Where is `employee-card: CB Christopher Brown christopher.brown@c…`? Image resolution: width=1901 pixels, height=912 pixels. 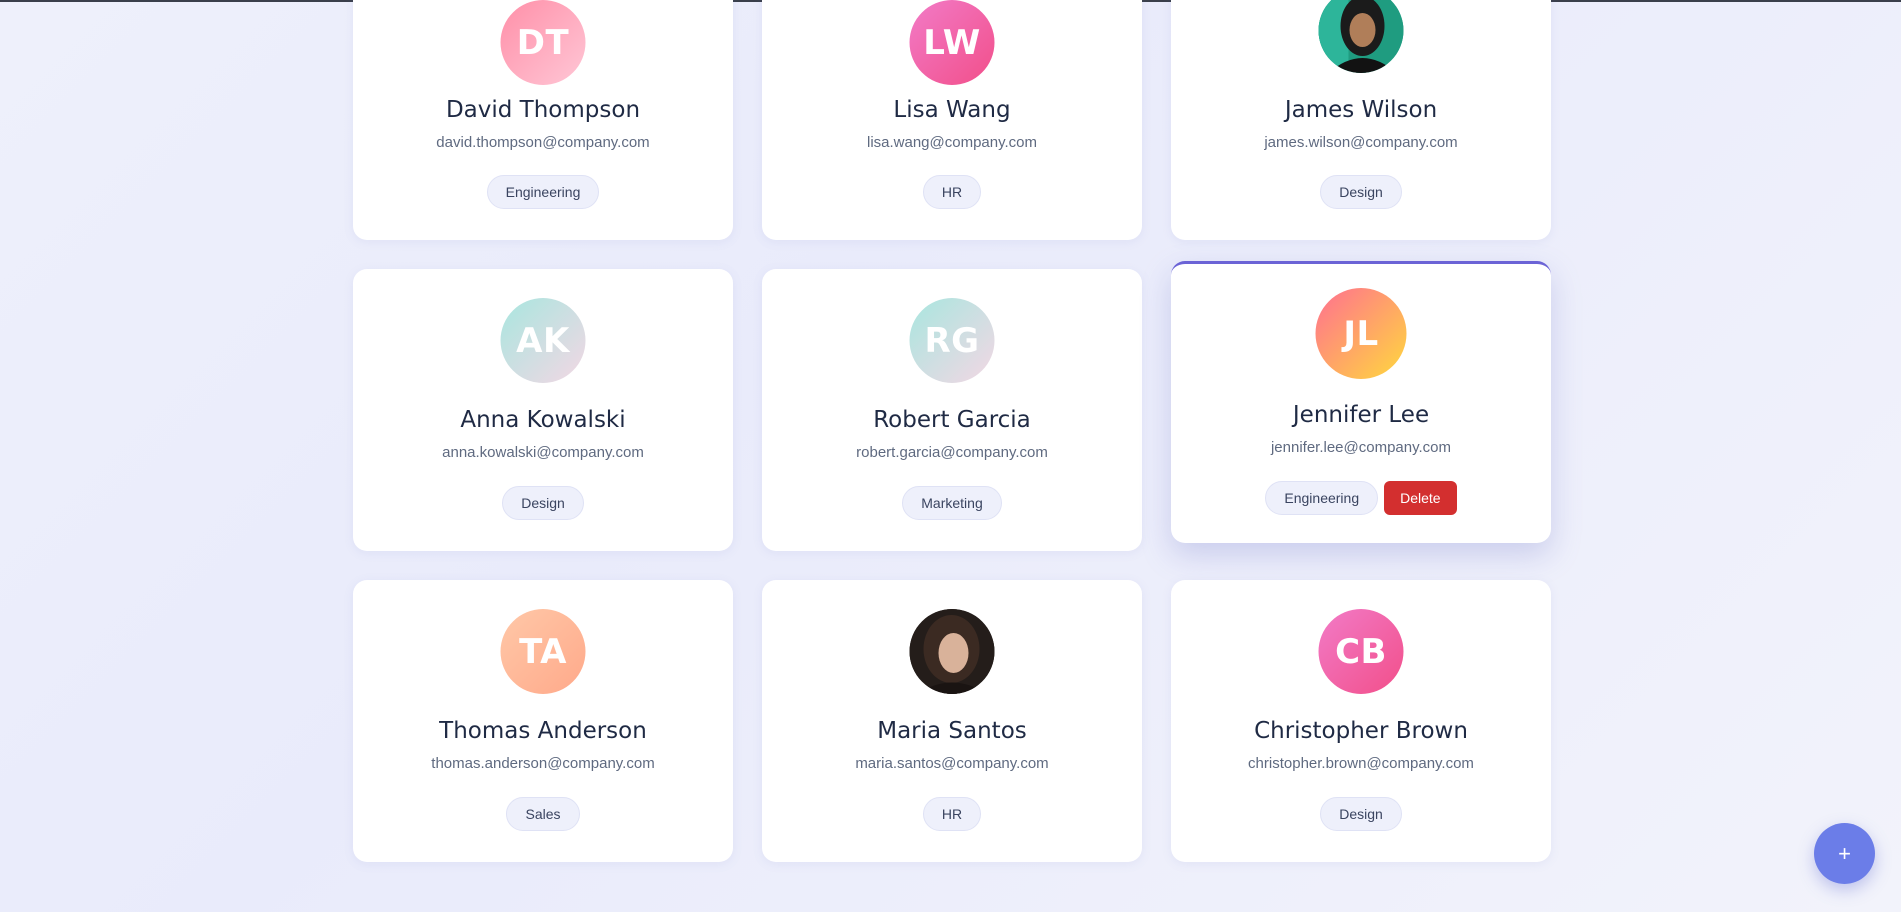 employee-card: CB Christopher Brown christopher.brown@c… is located at coordinates (1361, 721).